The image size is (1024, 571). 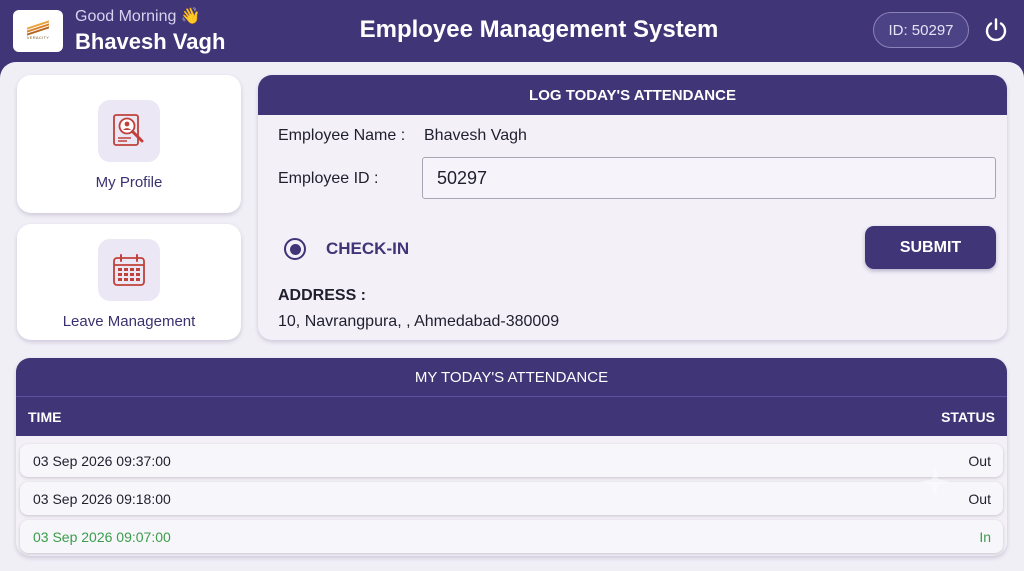 I want to click on leave-management-tile: Leave Management, so click(x=129, y=282).